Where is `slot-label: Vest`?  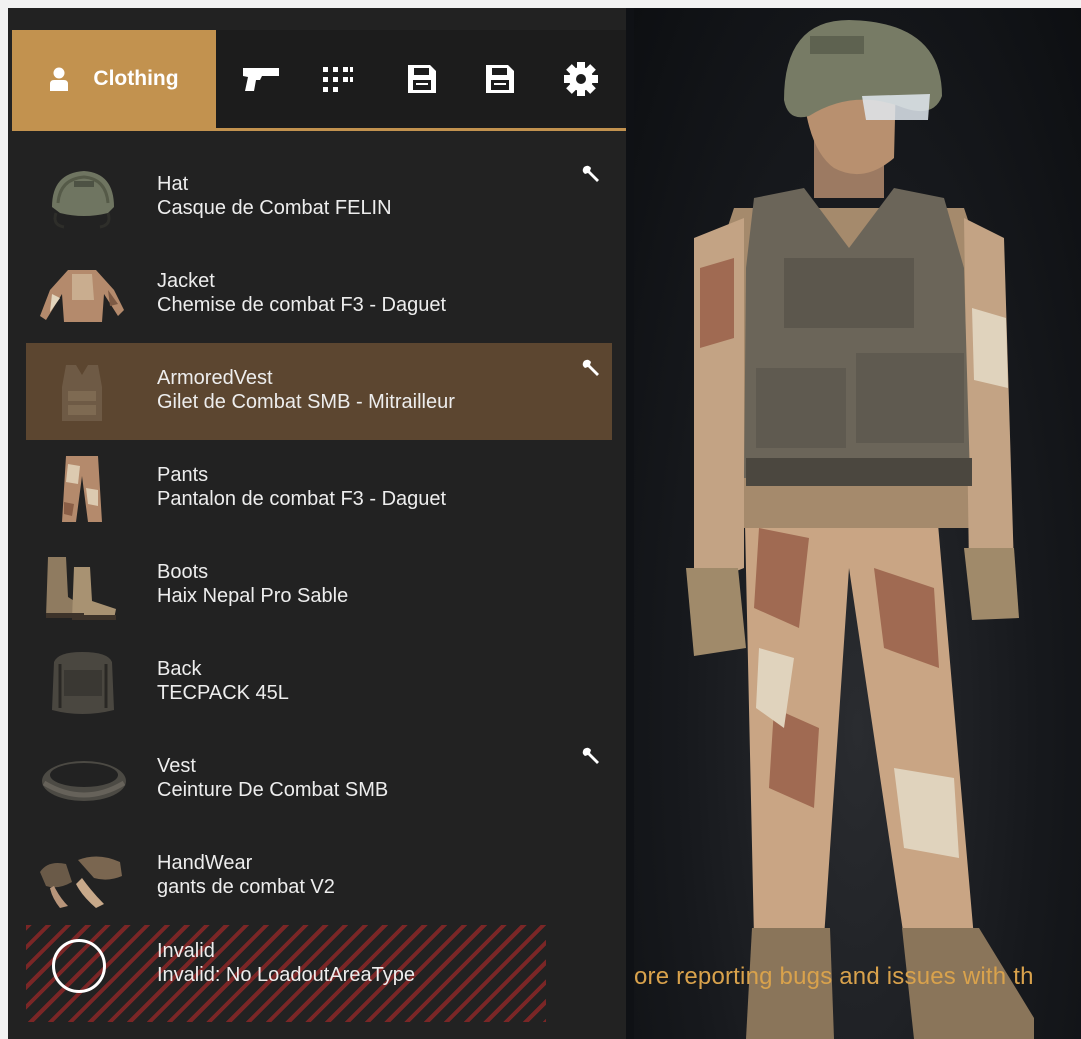
slot-label: Vest is located at coordinates (176, 766).